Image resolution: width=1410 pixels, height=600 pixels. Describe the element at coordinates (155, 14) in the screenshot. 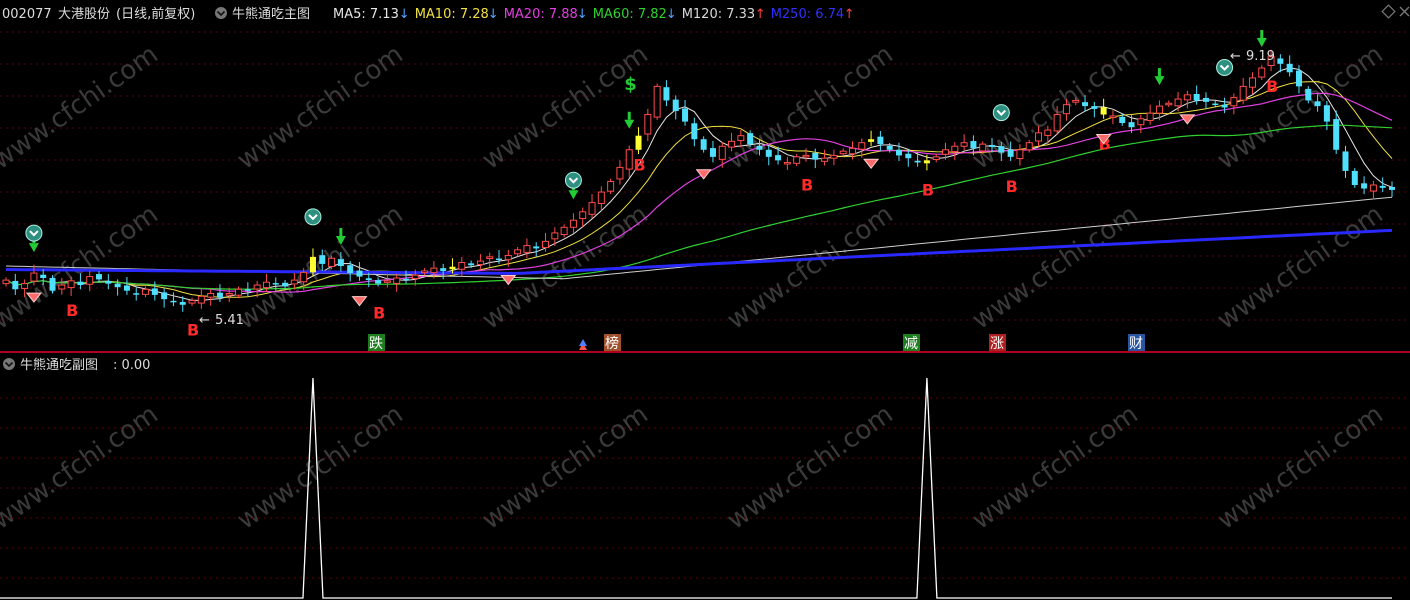

I see `period-label: (日线,前复权)` at that location.